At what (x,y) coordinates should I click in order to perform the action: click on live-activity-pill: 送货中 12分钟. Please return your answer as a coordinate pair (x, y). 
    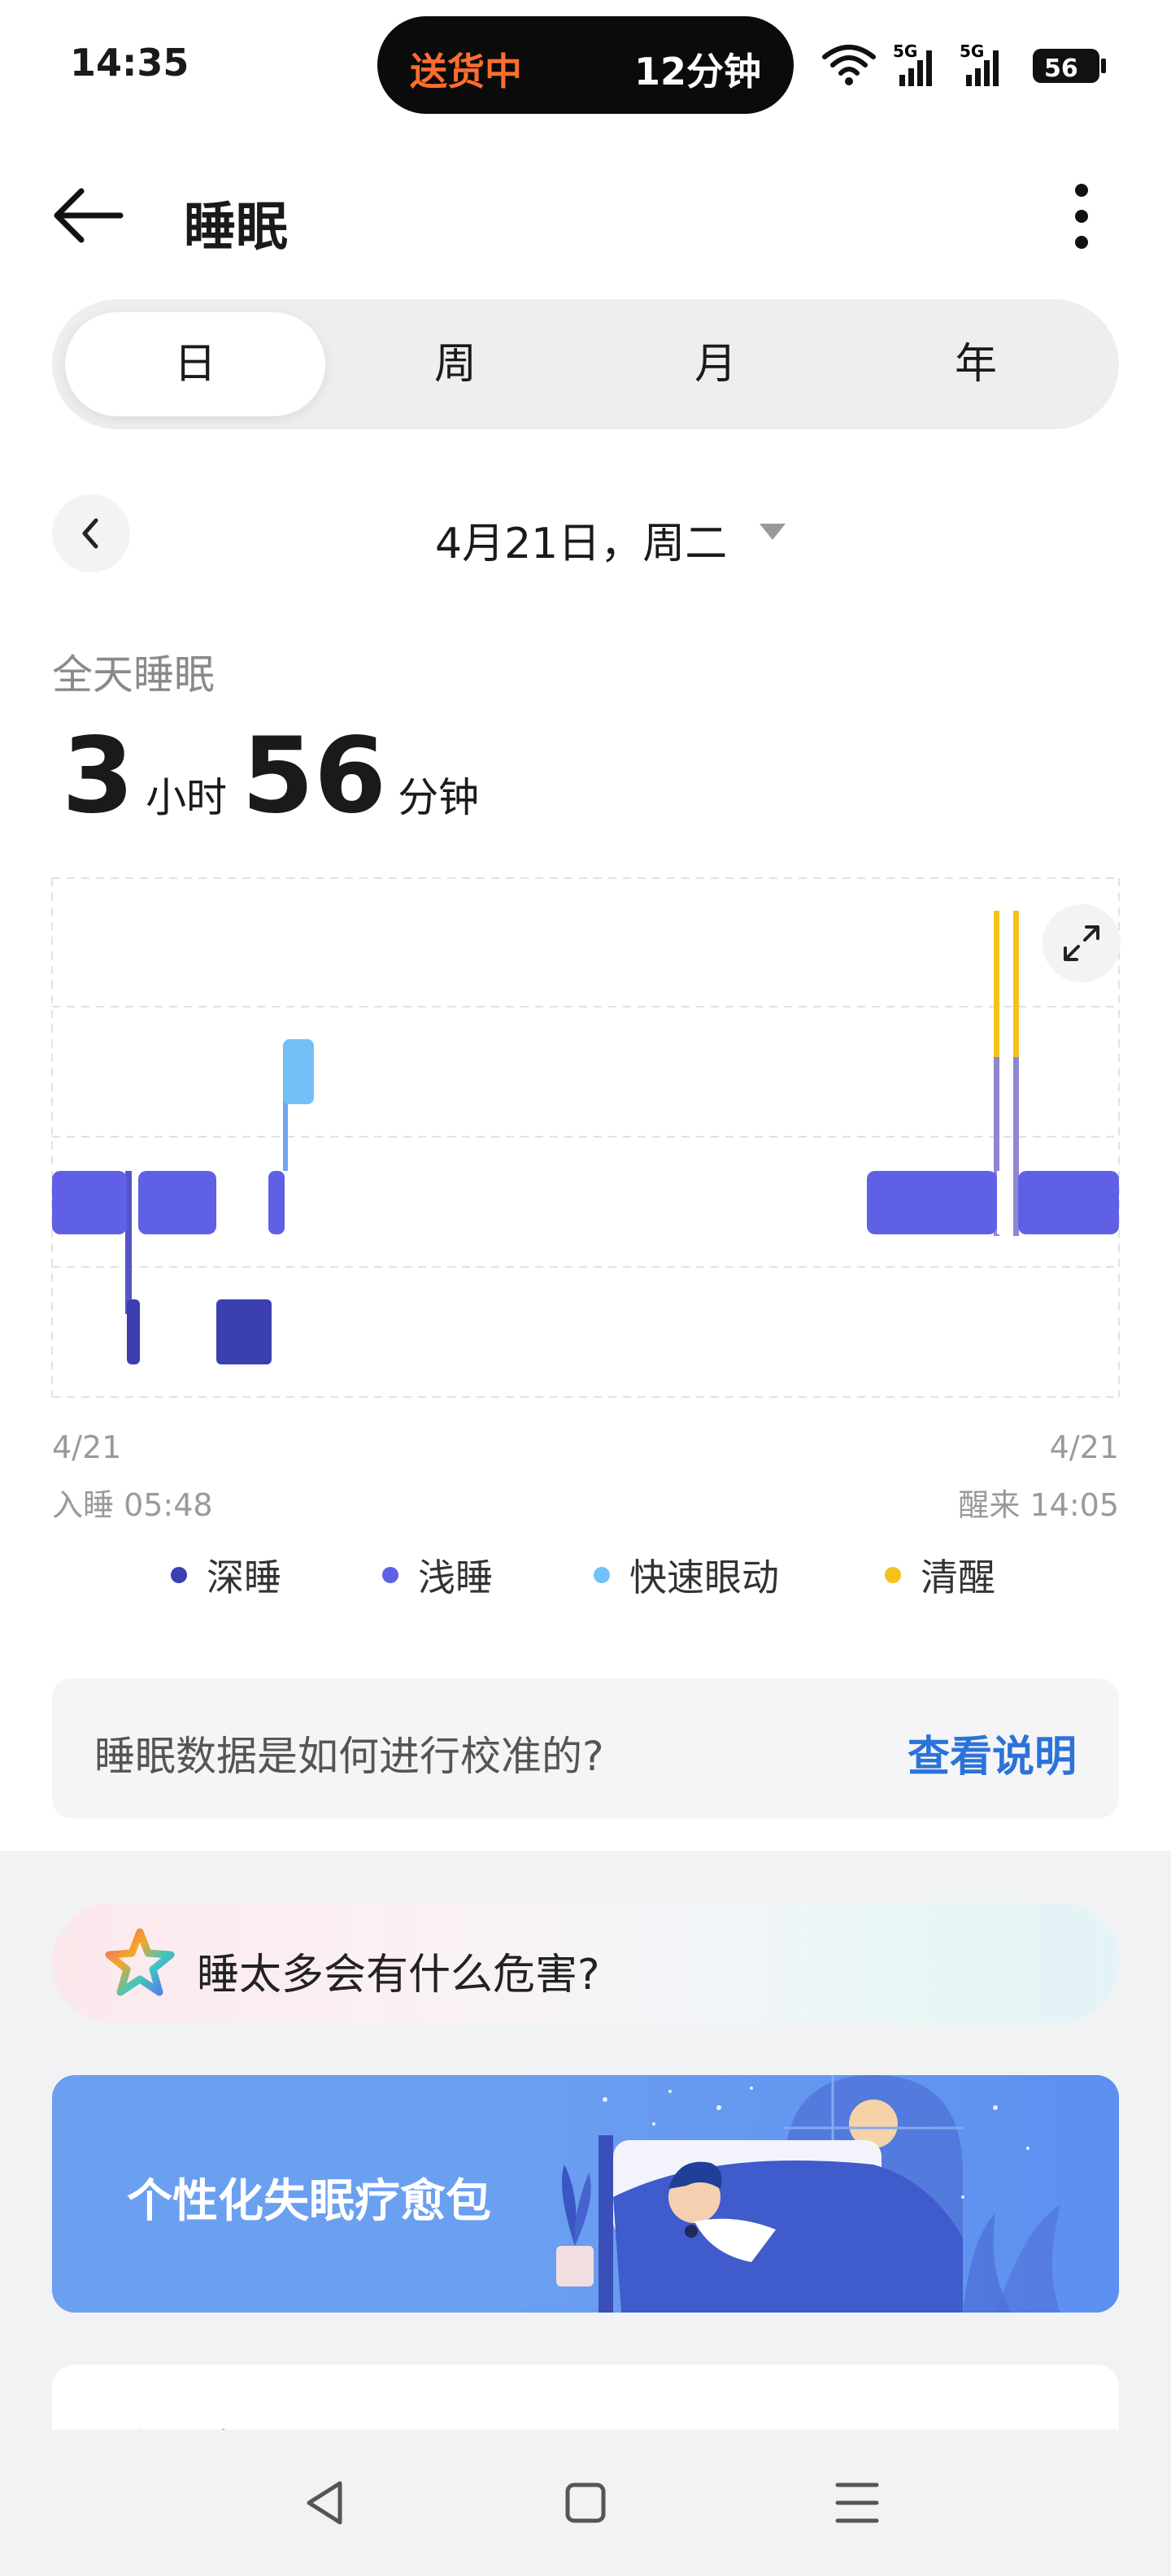
    Looking at the image, I should click on (585, 65).